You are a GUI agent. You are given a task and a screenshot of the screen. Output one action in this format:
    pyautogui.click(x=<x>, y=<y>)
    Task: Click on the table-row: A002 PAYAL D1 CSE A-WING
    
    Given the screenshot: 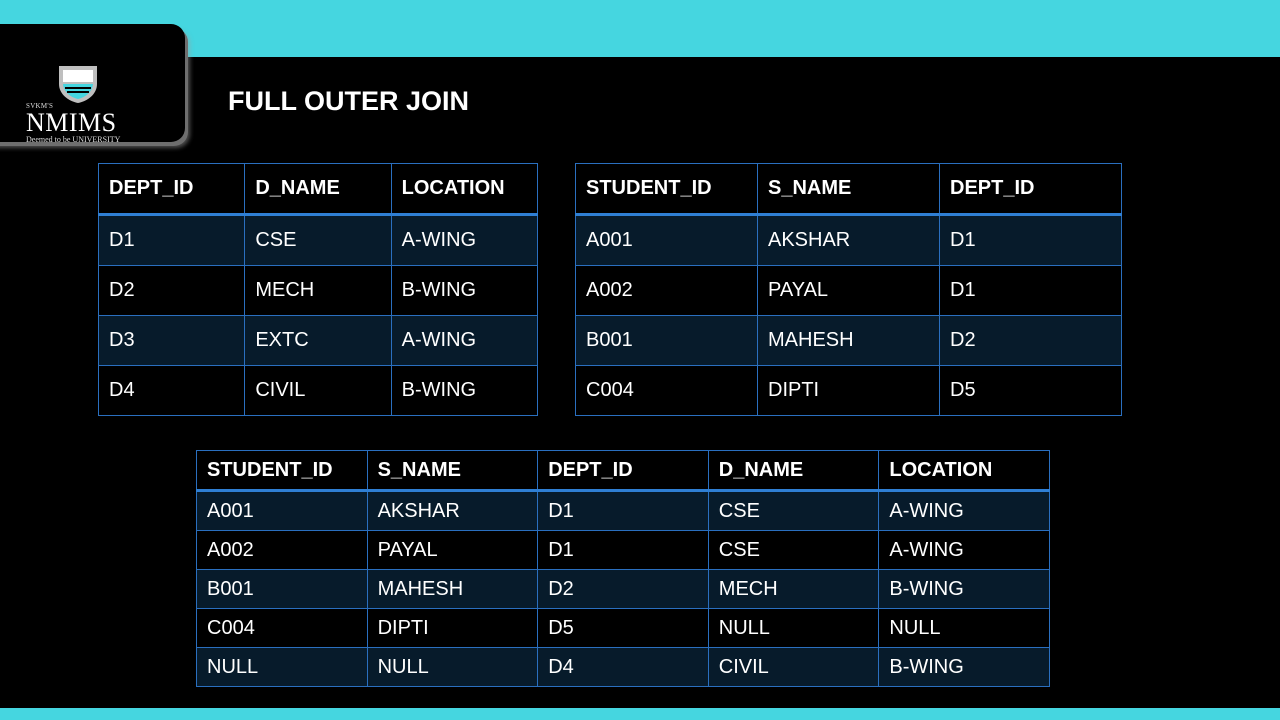 What is the action you would take?
    pyautogui.click(x=623, y=550)
    